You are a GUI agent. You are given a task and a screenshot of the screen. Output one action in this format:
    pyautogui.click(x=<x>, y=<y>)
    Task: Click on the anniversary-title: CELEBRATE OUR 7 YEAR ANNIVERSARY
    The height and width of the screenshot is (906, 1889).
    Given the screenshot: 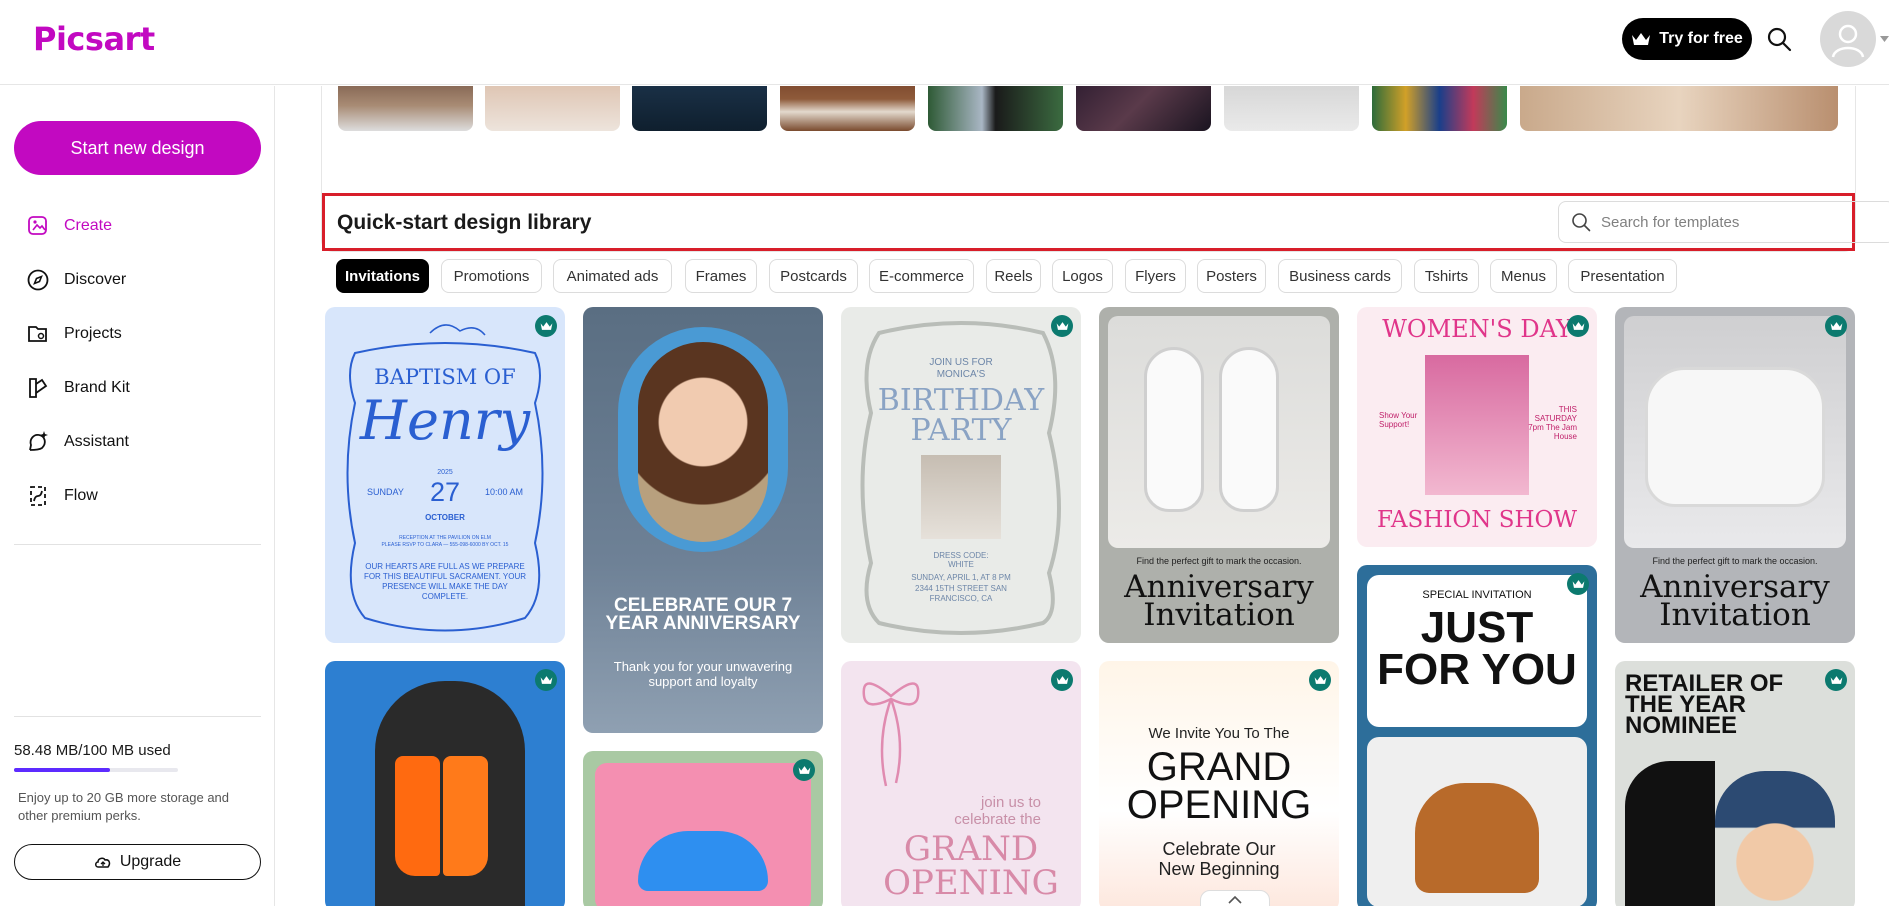 What is the action you would take?
    pyautogui.click(x=703, y=614)
    